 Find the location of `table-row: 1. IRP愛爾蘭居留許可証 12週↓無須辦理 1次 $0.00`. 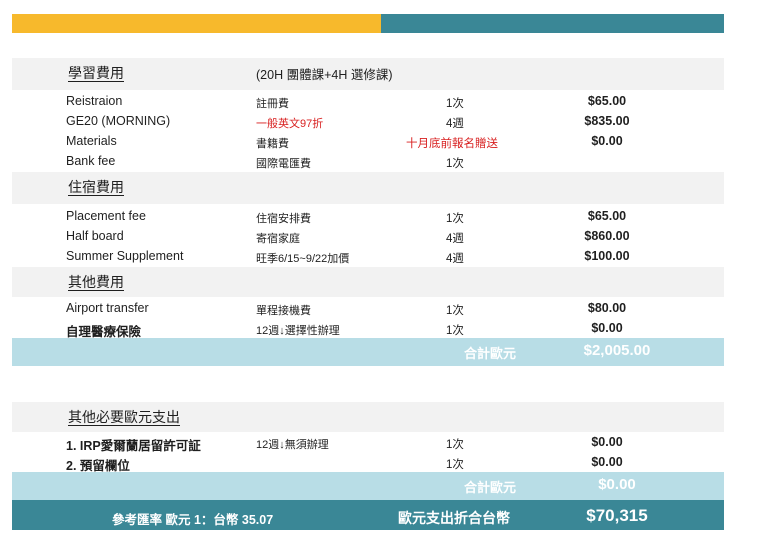

table-row: 1. IRP愛爾蘭居留許可証 12週↓無須辦理 1次 $0.00 is located at coordinates (368, 442).